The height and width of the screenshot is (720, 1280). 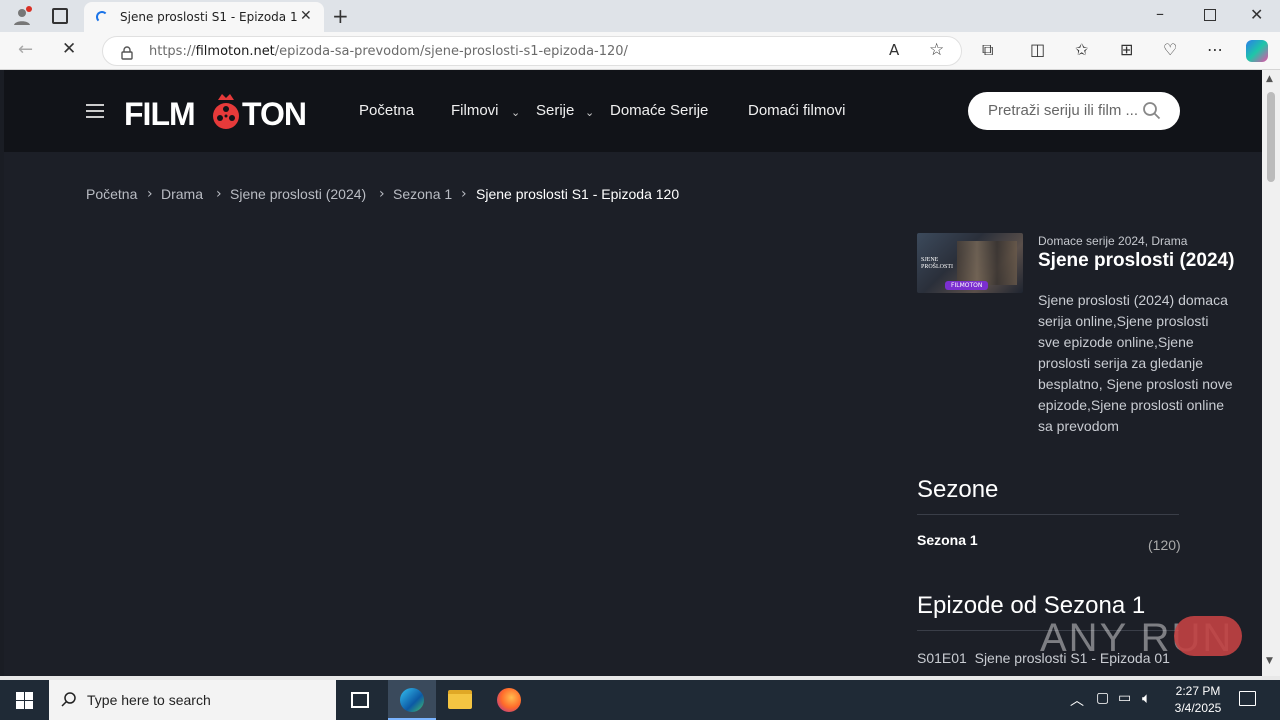 I want to click on show-genre: Domace serije 2024, Drama, so click(x=1112, y=241).